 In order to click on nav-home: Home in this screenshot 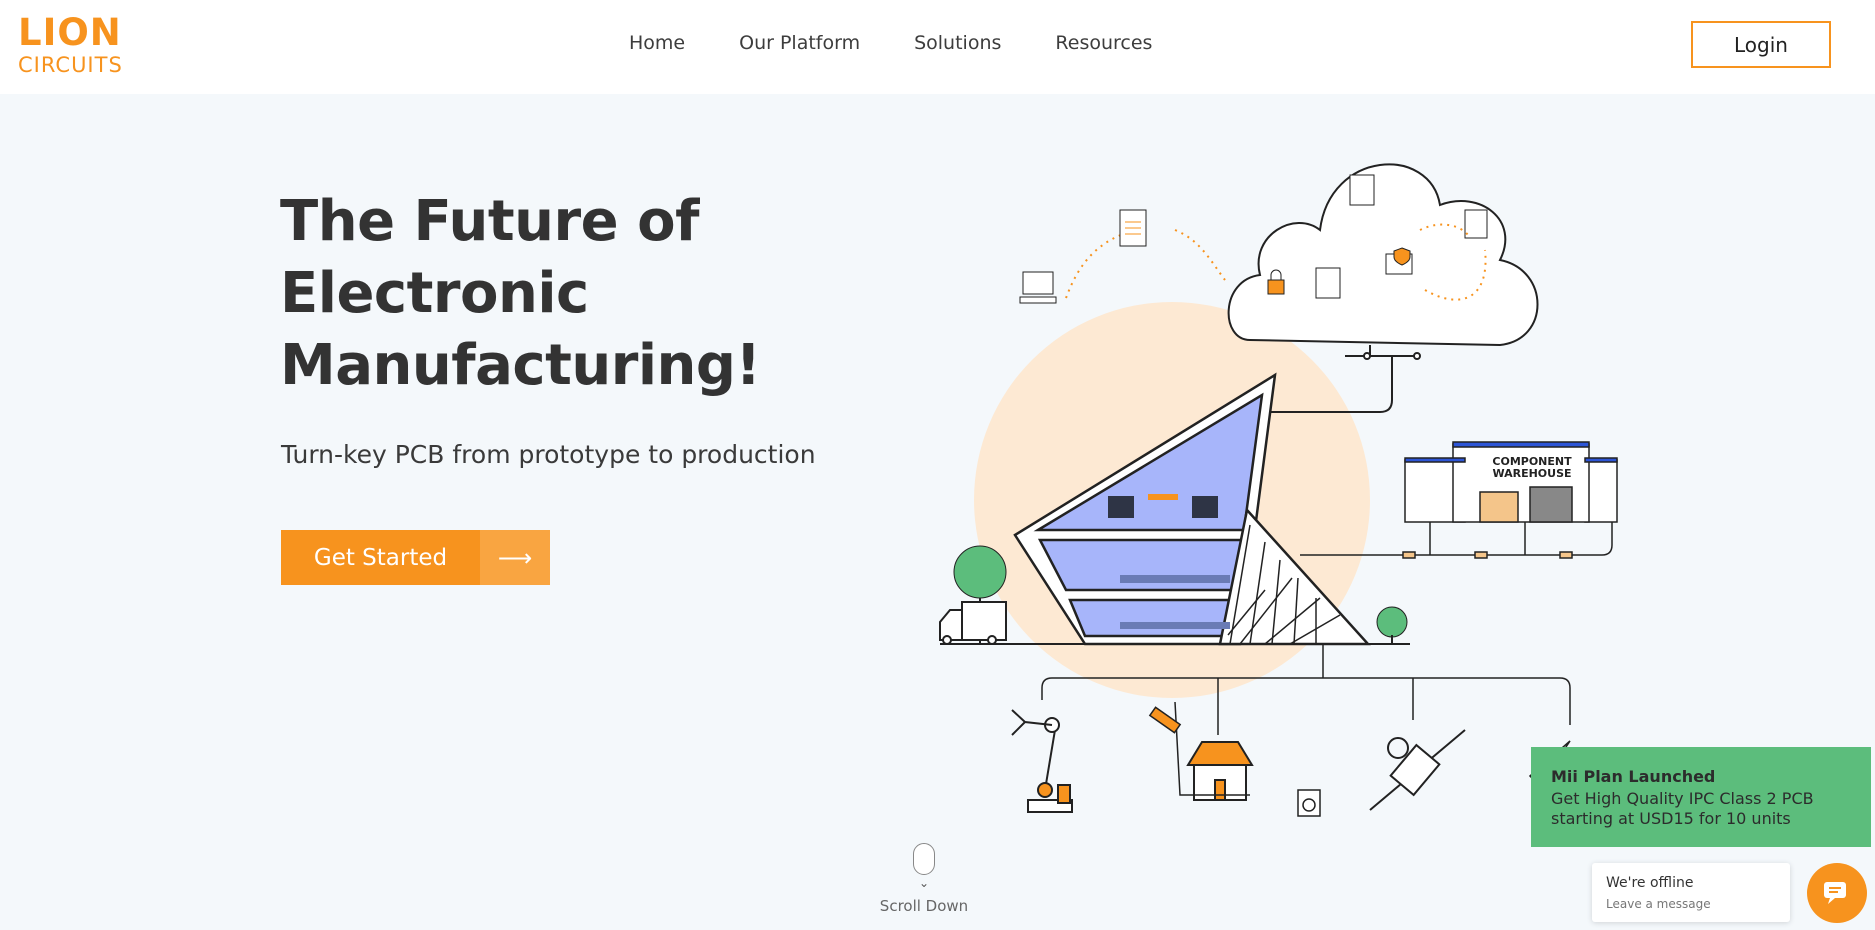, I will do `click(657, 43)`.